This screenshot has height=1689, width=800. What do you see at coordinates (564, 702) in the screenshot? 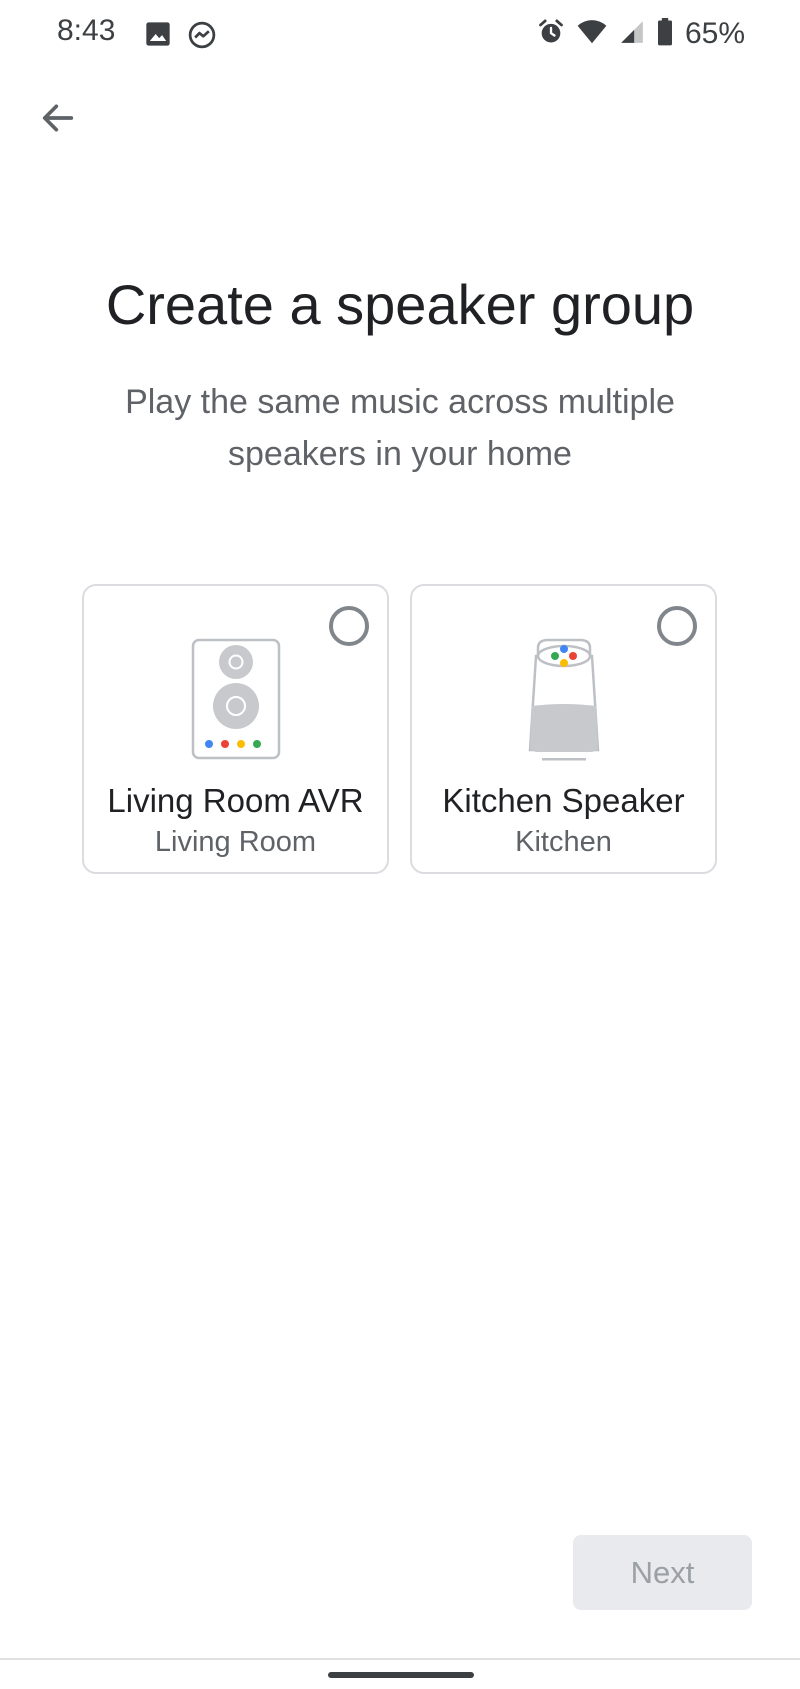
I see `google-home-icon` at bounding box center [564, 702].